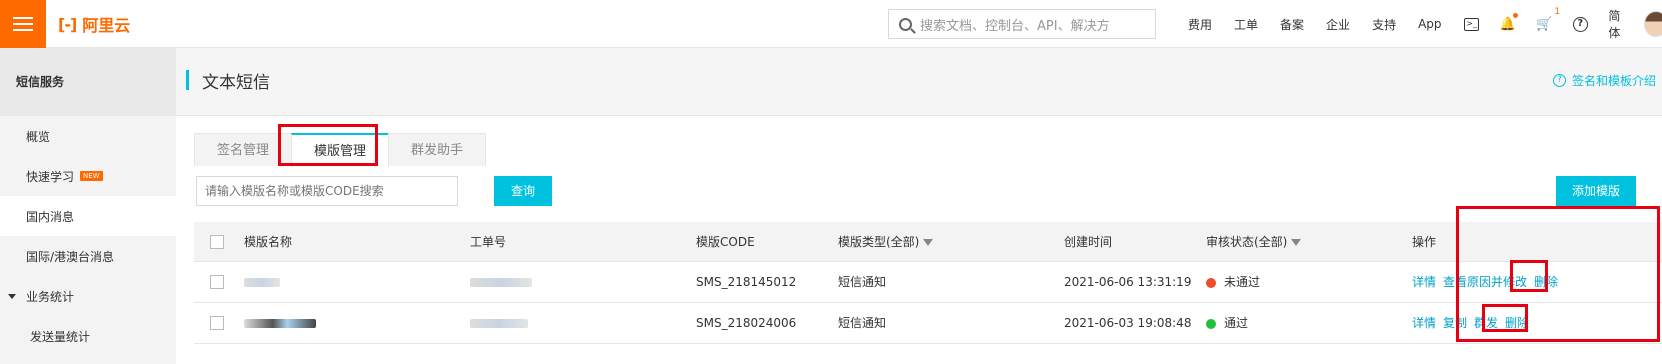 This screenshot has height=364, width=1662. What do you see at coordinates (67, 24) in the screenshot?
I see `aliyun-logo-mark: [-]` at bounding box center [67, 24].